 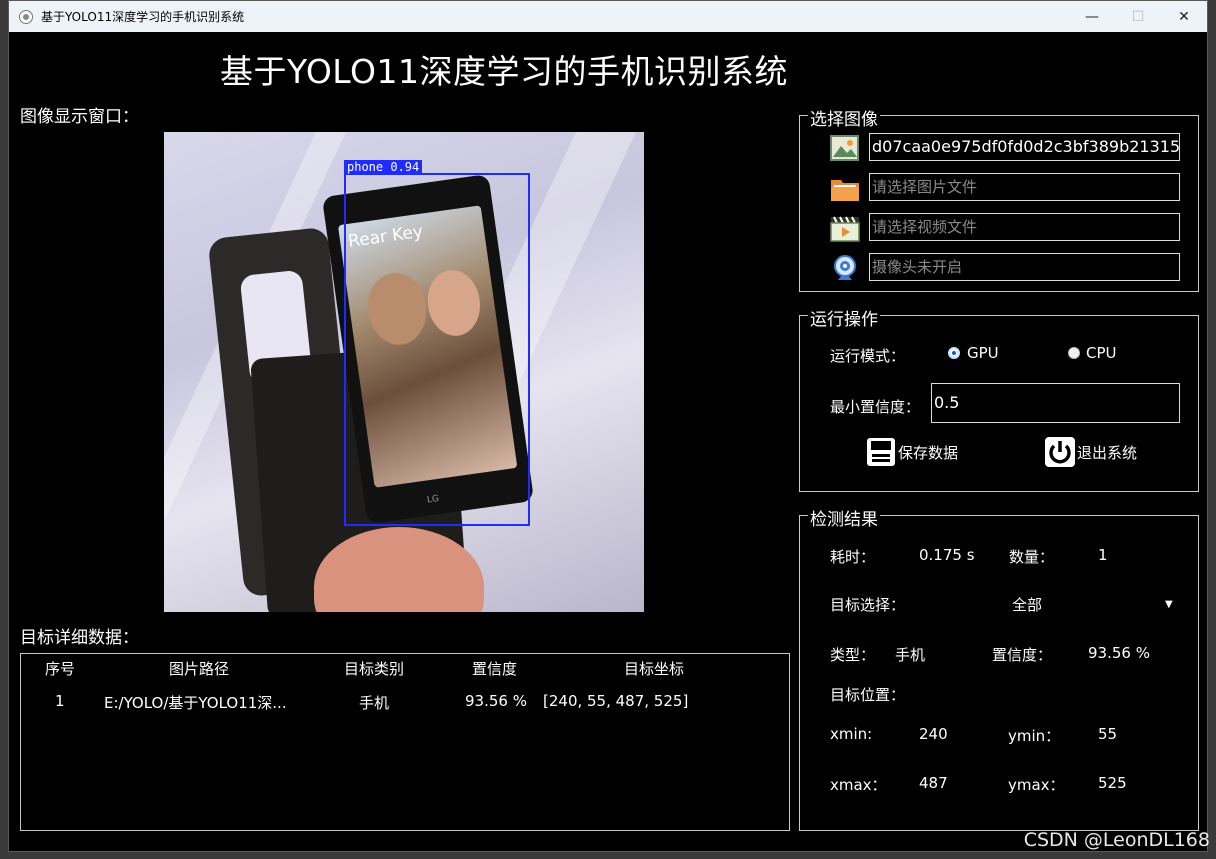 What do you see at coordinates (954, 353) in the screenshot?
I see `gpu-radio` at bounding box center [954, 353].